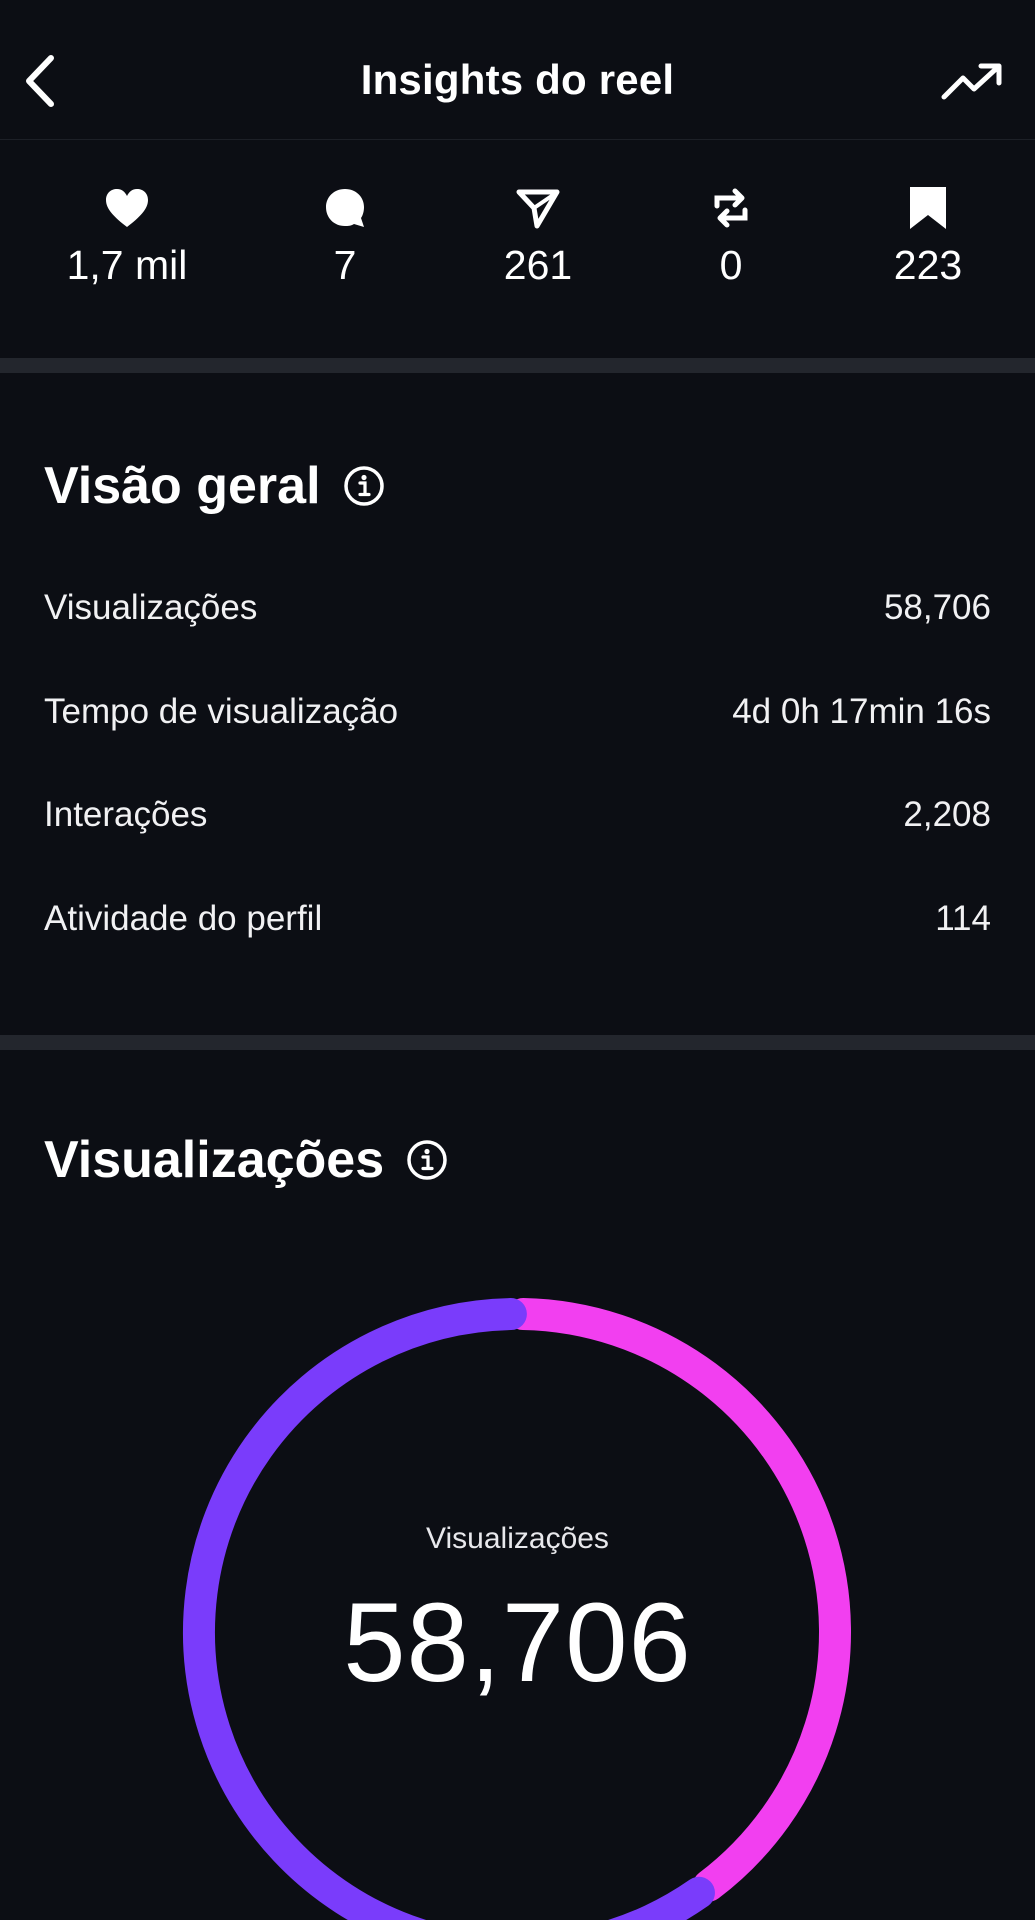  What do you see at coordinates (214, 1160) in the screenshot?
I see `views-title: Visualizações` at bounding box center [214, 1160].